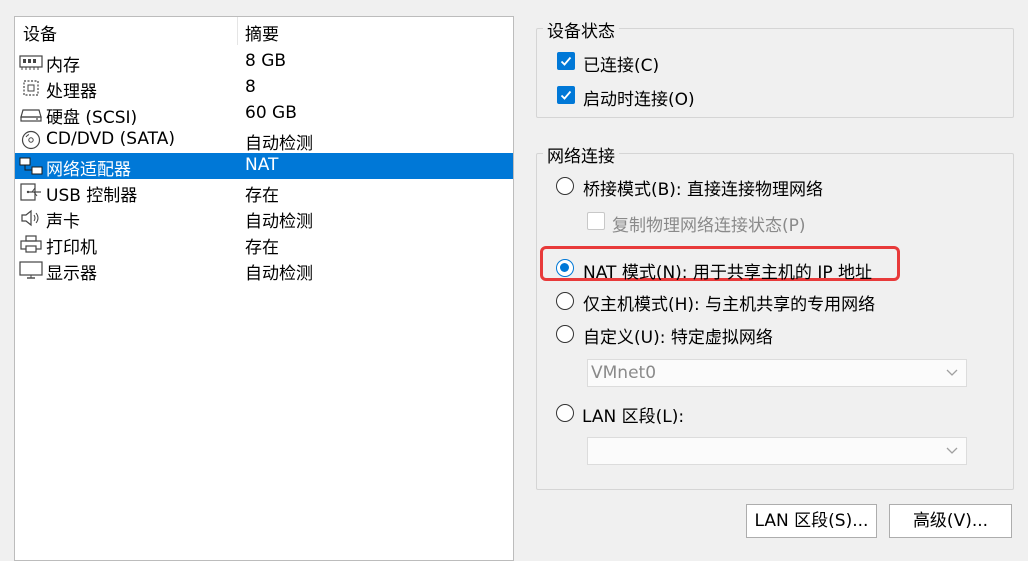 Image resolution: width=1028 pixels, height=561 pixels. I want to click on device-row-processor: 处理器 8, so click(264, 88).